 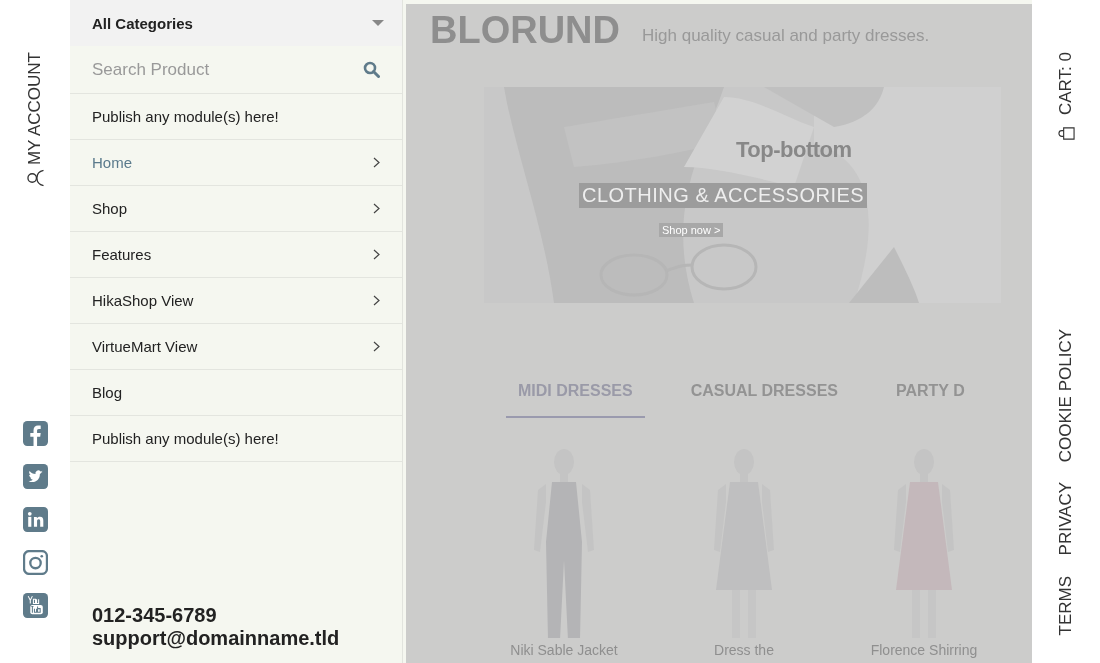 I want to click on menu-item: Home, so click(x=236, y=163).